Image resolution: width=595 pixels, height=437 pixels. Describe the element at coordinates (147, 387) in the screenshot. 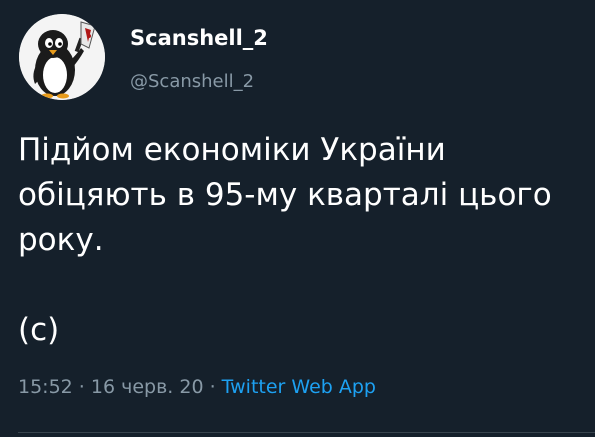

I see `tweet-date: 16 черв. 20` at that location.